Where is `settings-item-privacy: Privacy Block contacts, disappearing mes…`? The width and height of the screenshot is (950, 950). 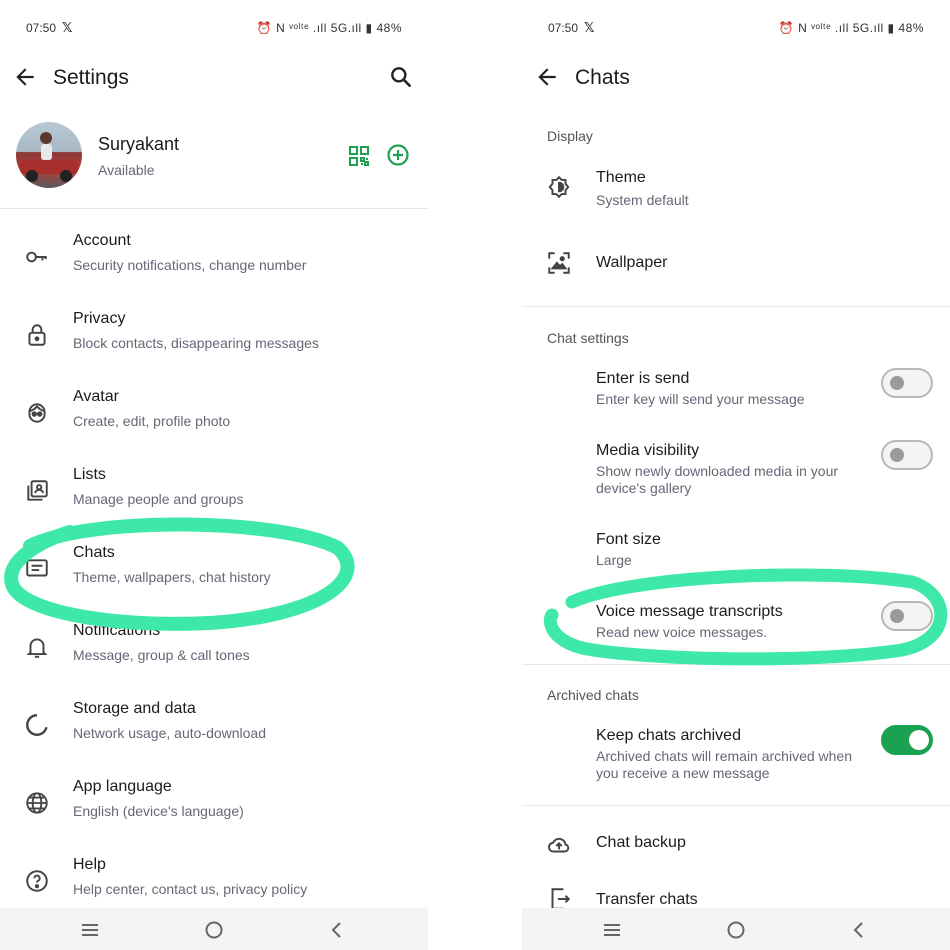
settings-item-privacy: Privacy Block contacts, disappearing mes… is located at coordinates (214, 337).